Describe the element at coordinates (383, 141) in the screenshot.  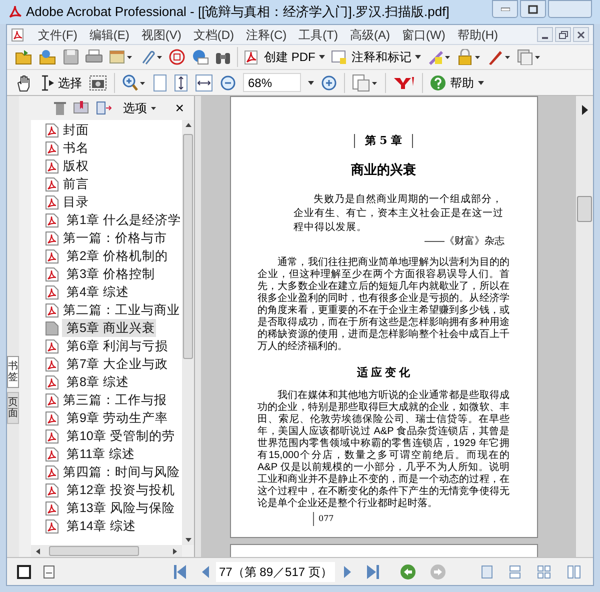
I see `chapter-number: 第 5 章` at that location.